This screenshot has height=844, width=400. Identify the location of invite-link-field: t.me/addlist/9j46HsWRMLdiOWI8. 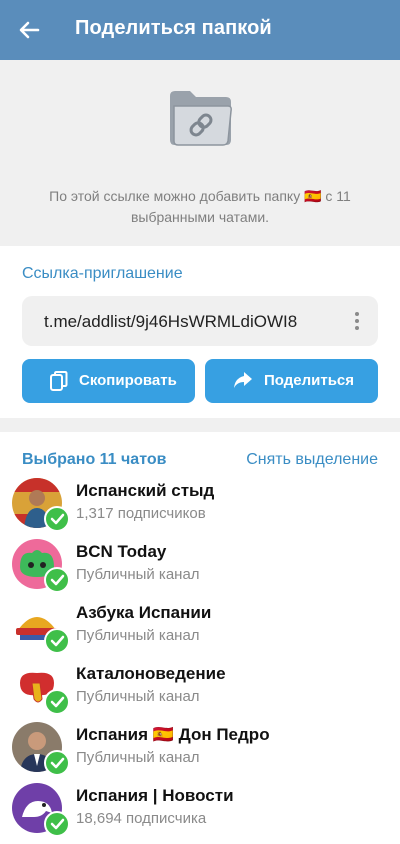
(200, 321).